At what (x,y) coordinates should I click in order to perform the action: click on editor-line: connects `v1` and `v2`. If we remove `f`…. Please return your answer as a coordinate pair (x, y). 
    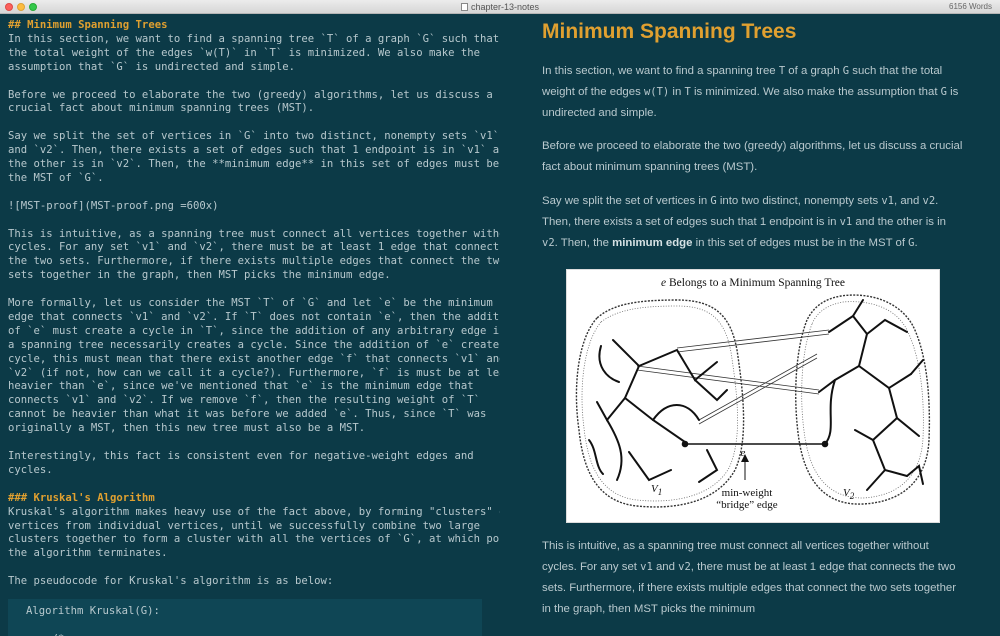
    Looking at the image, I should click on (250, 401).